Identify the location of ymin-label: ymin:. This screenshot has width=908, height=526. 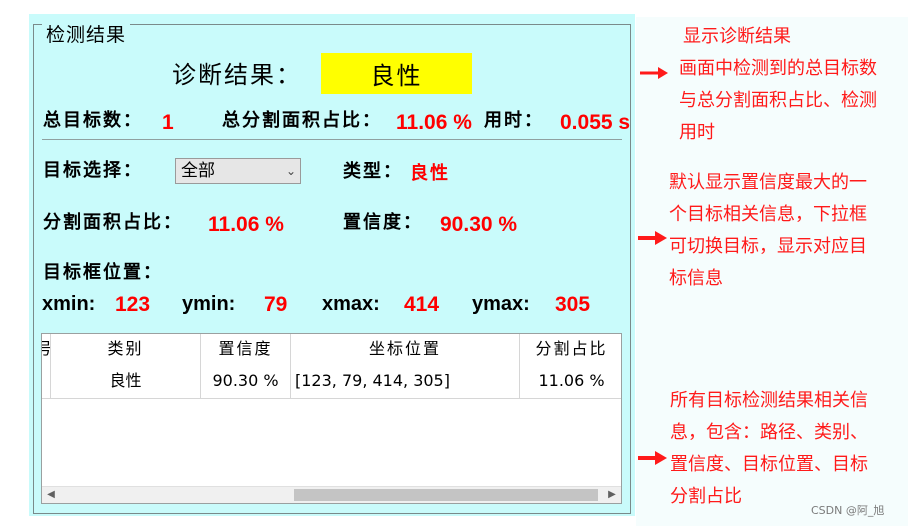
(209, 304).